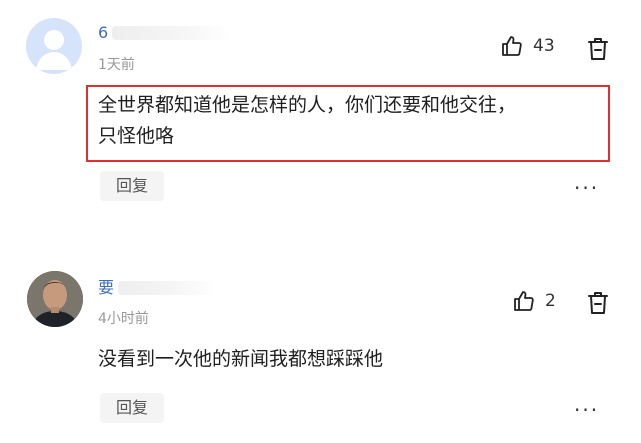 This screenshot has width=641, height=443. Describe the element at coordinates (241, 359) in the screenshot. I see `comment-text: 没看到一次他的新闻我都想踩踩他` at that location.